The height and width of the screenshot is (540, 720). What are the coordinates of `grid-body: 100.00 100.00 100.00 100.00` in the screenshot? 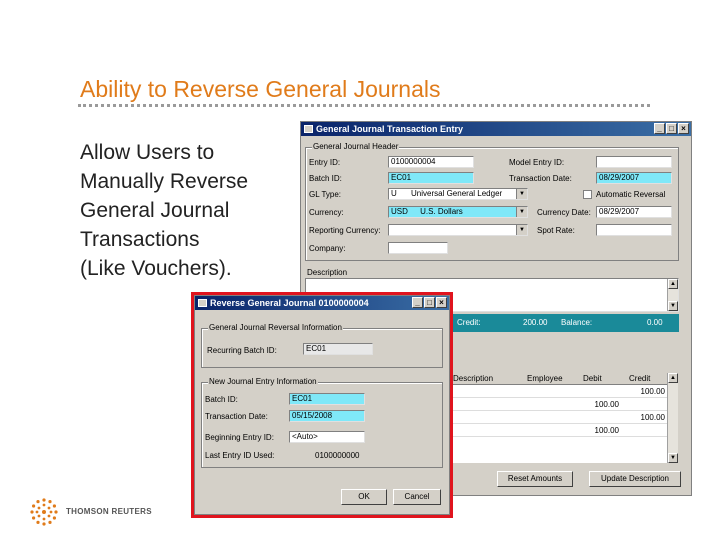 It's located at (559, 424).